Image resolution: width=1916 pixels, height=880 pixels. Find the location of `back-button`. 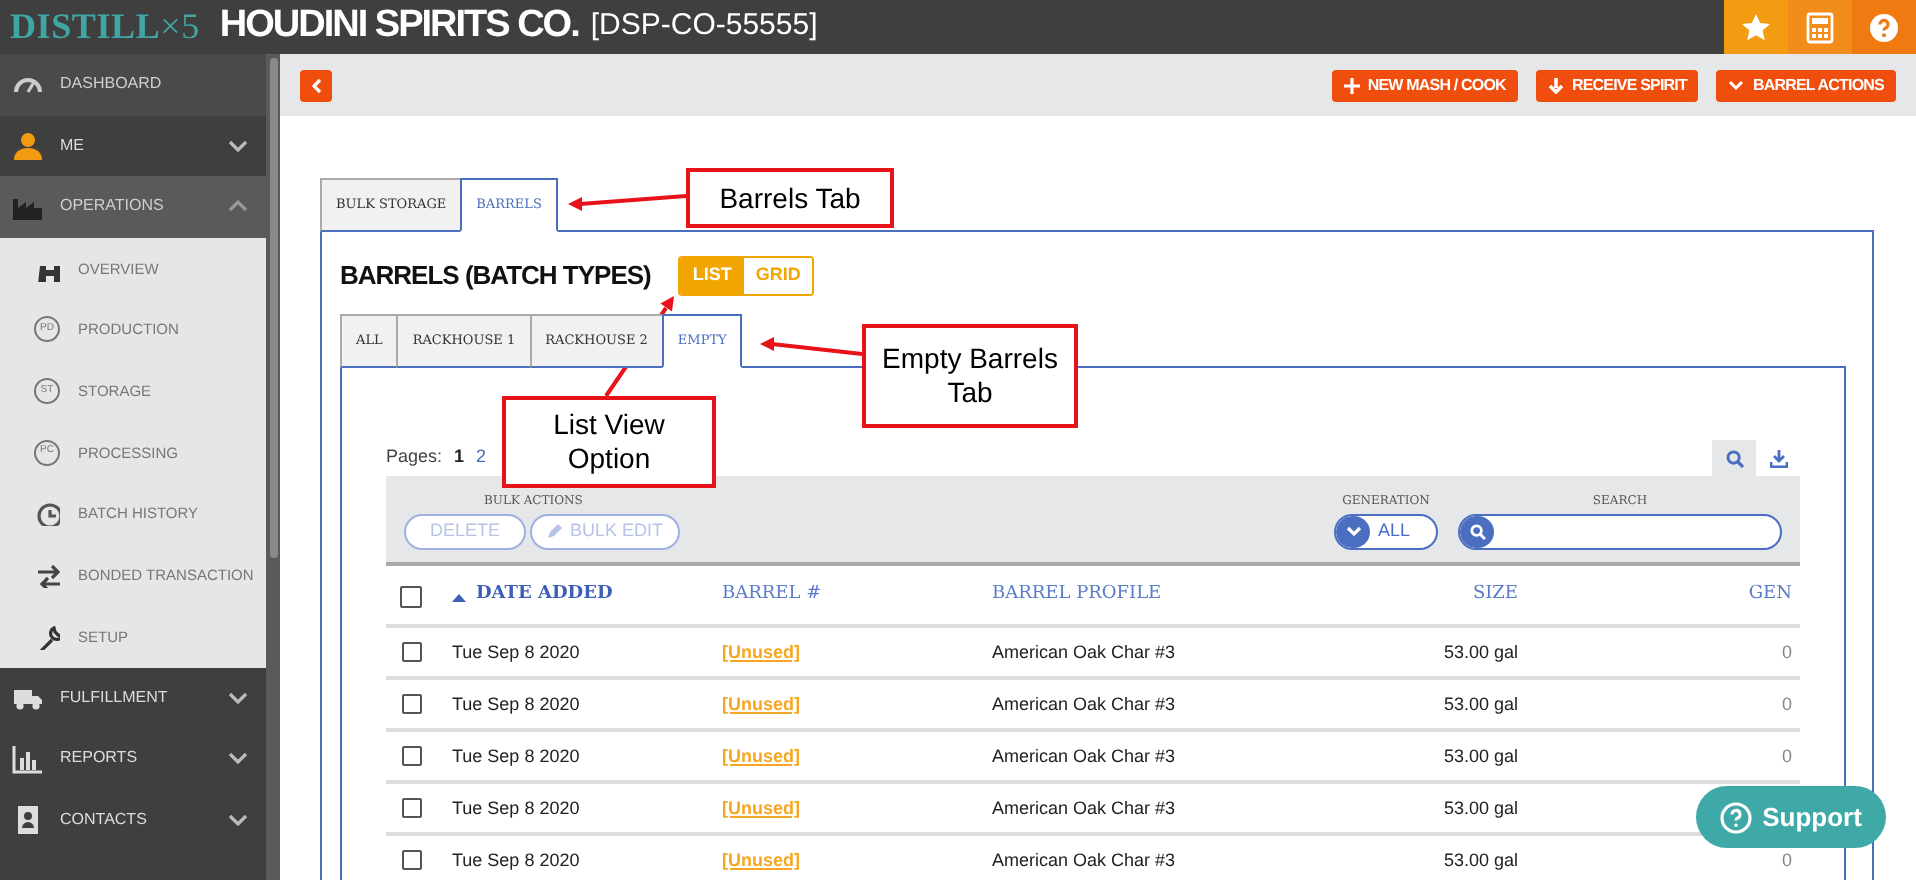

back-button is located at coordinates (316, 85).